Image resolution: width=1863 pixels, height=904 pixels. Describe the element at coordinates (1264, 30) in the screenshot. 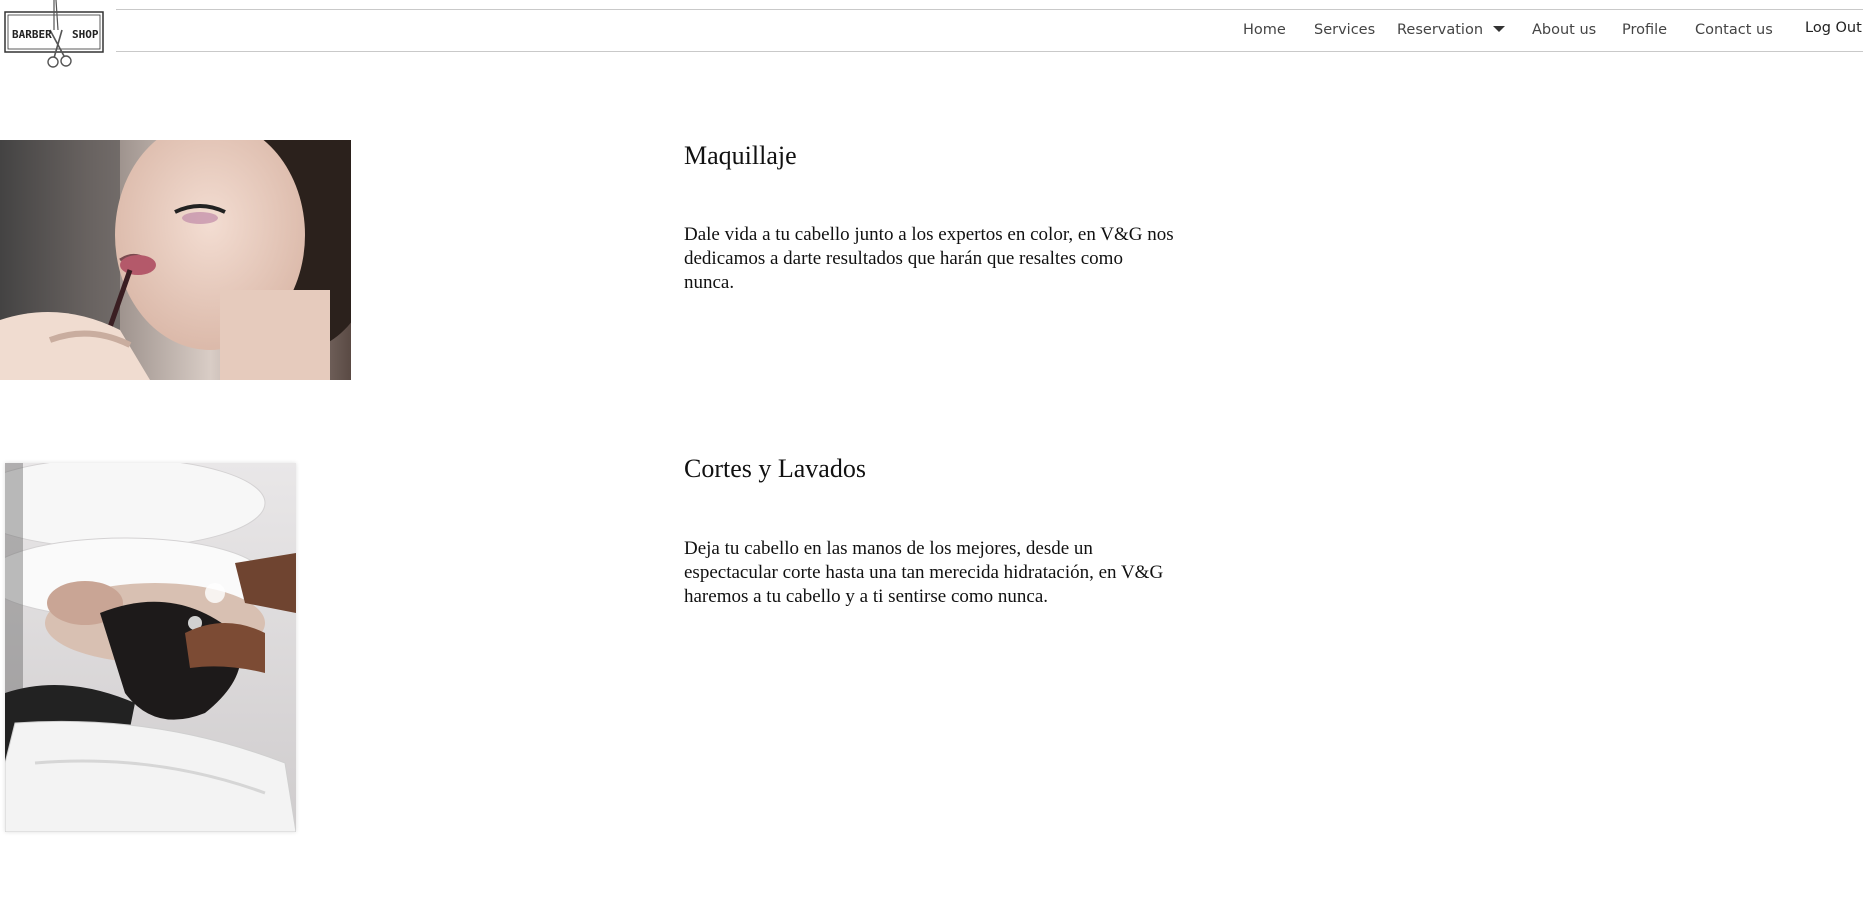

I see `nav-home: Home` at that location.